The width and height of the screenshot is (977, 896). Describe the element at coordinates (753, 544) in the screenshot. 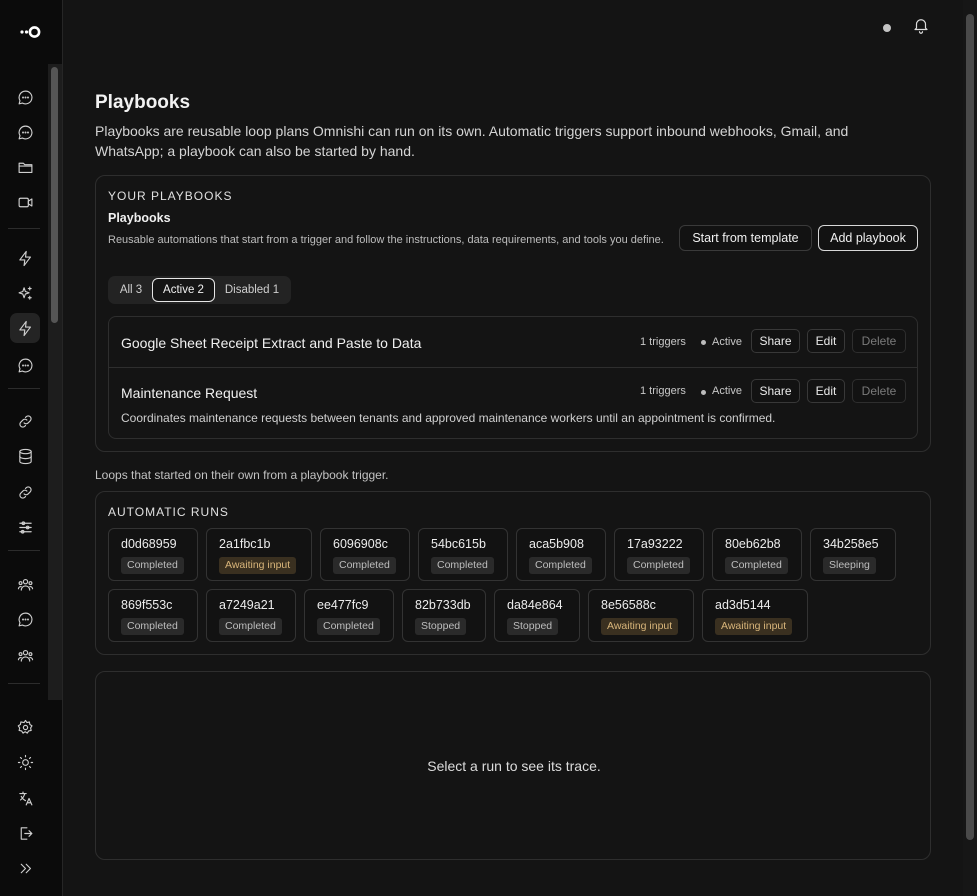

I see `run-id: 80eb62b8` at that location.